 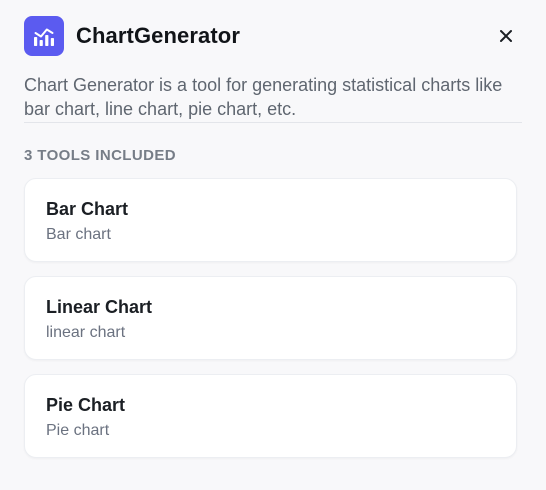 I want to click on tool-description: Bar chart, so click(x=78, y=234).